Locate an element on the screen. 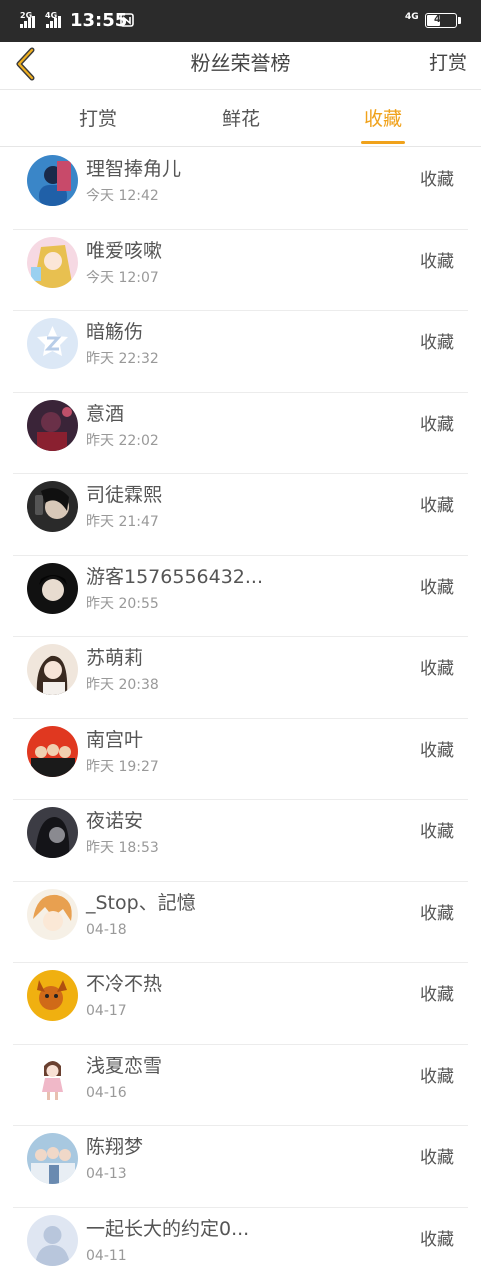 Image resolution: width=481 pixels, height=1280 pixels. fan-time: 04-13 is located at coordinates (106, 1174).